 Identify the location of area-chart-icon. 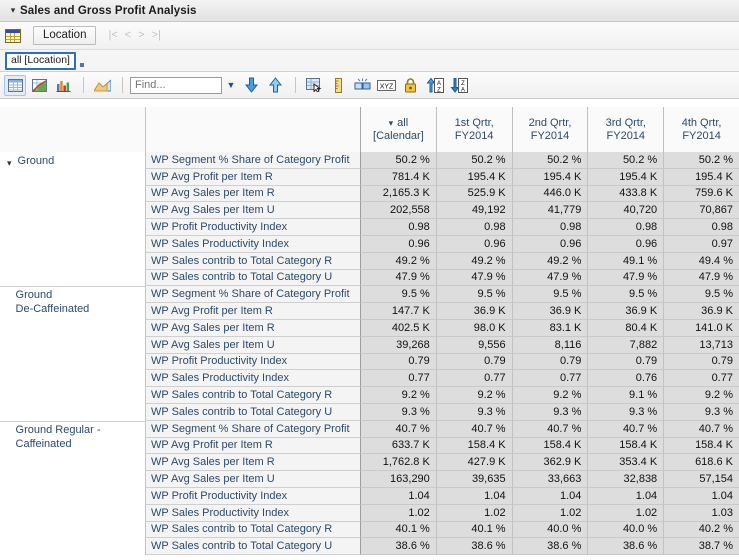
(102, 85).